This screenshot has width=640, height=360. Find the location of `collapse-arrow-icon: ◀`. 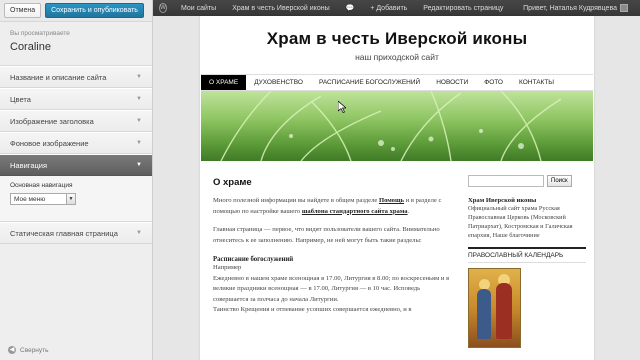

collapse-arrow-icon: ◀ is located at coordinates (12, 350).